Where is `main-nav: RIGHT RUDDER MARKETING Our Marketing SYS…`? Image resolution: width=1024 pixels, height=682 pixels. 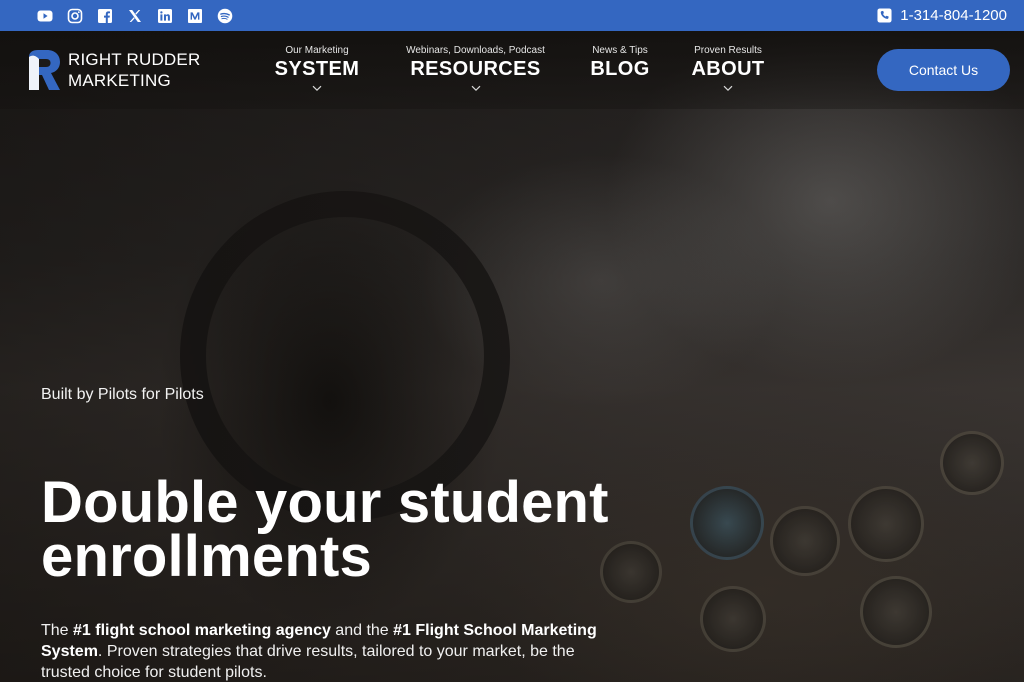
main-nav: RIGHT RUDDER MARKETING Our Marketing SYS… is located at coordinates (512, 70).